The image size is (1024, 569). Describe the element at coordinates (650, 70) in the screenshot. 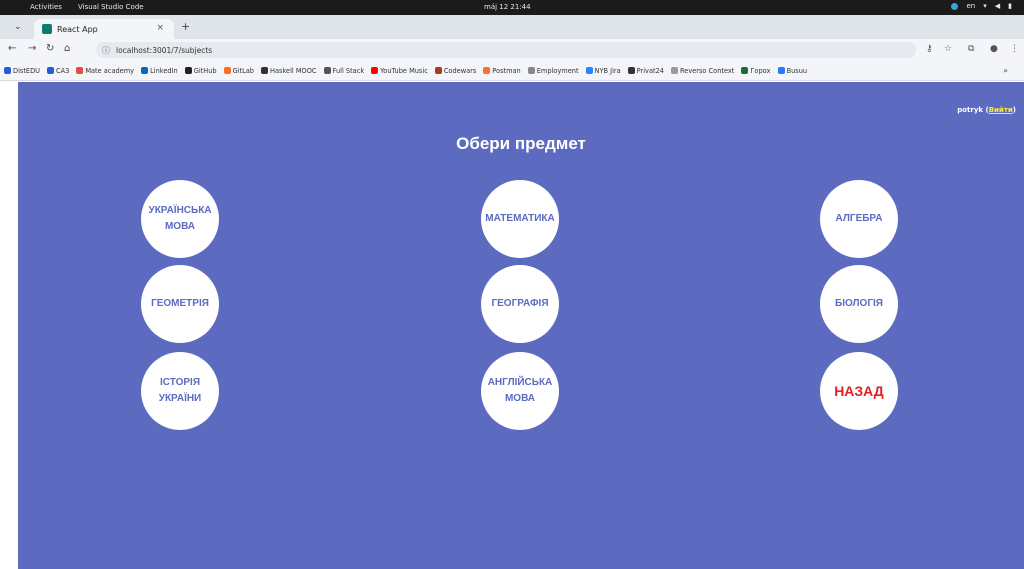

I see `bookmark-label: Privat24` at that location.